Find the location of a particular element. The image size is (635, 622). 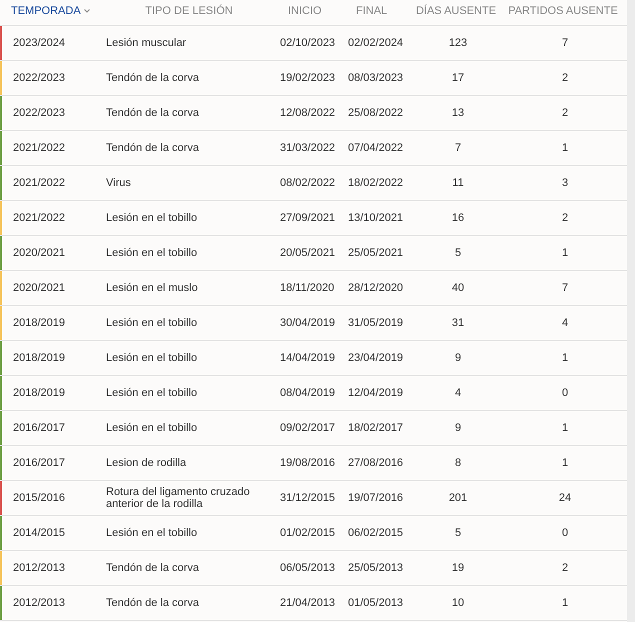

table-cell: Virus is located at coordinates (118, 183).